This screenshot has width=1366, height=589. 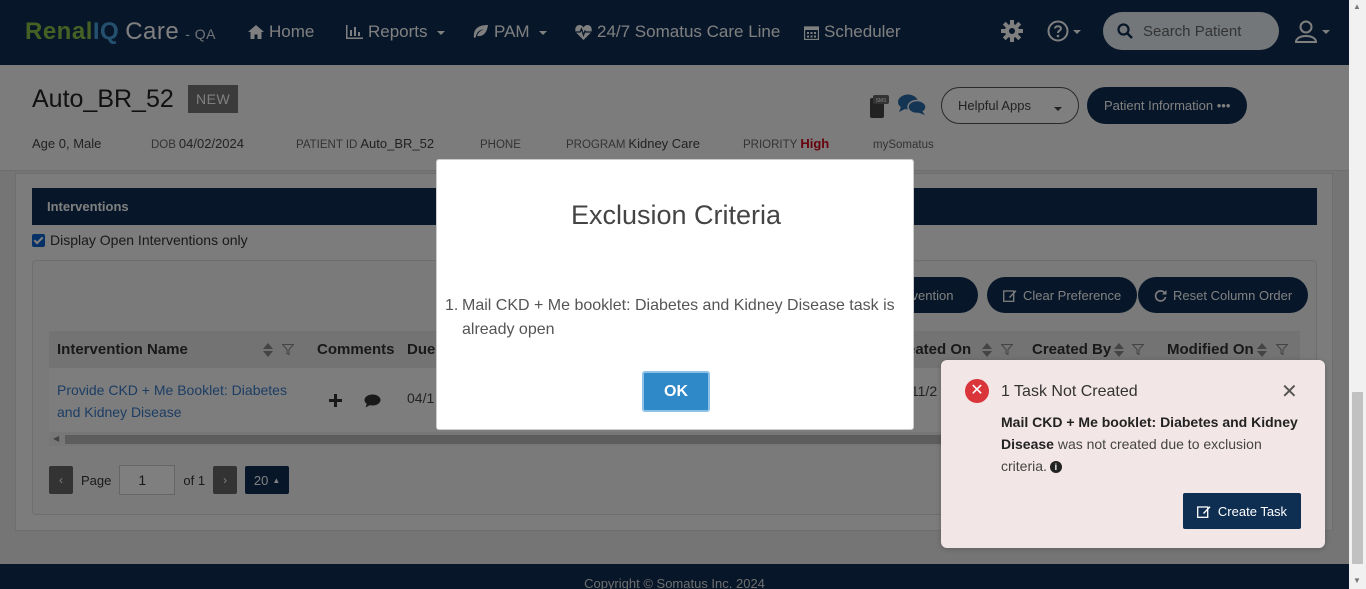 I want to click on scrollbar-thumb, so click(x=1357, y=478).